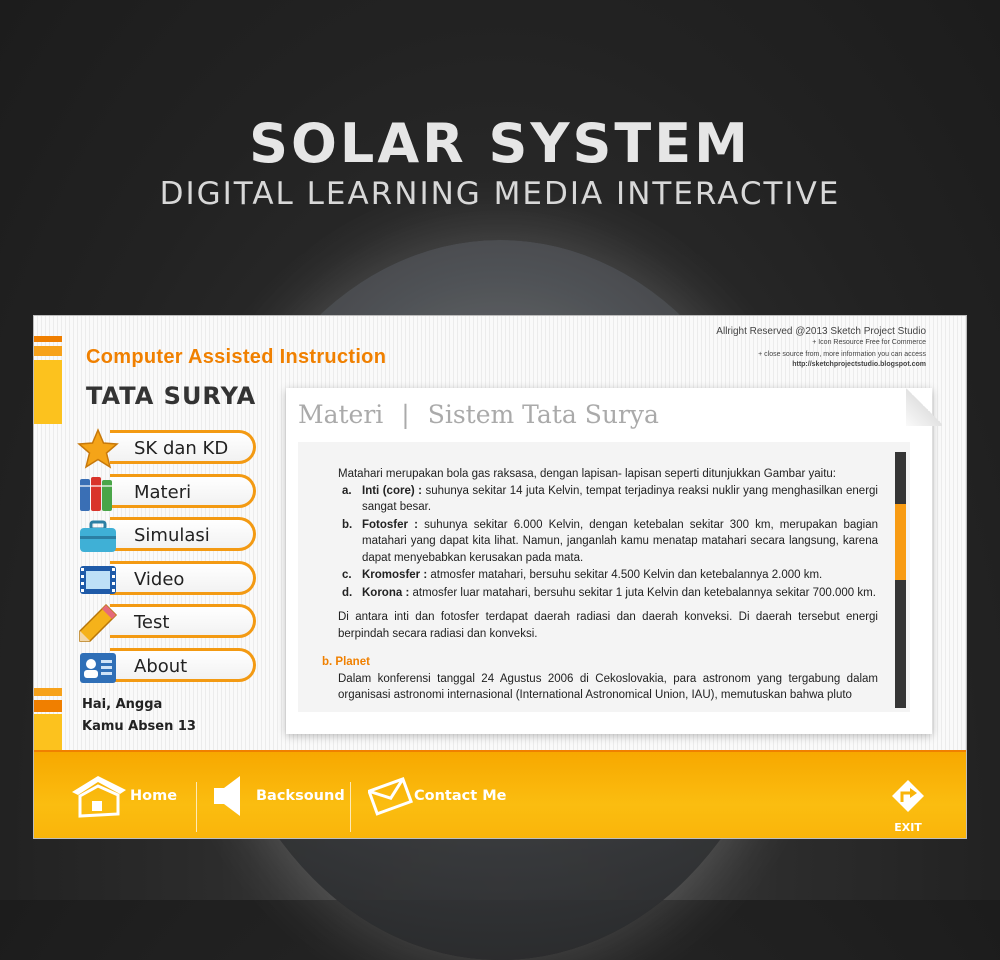 The width and height of the screenshot is (1000, 960). I want to click on speaker-icon, so click(227, 796).